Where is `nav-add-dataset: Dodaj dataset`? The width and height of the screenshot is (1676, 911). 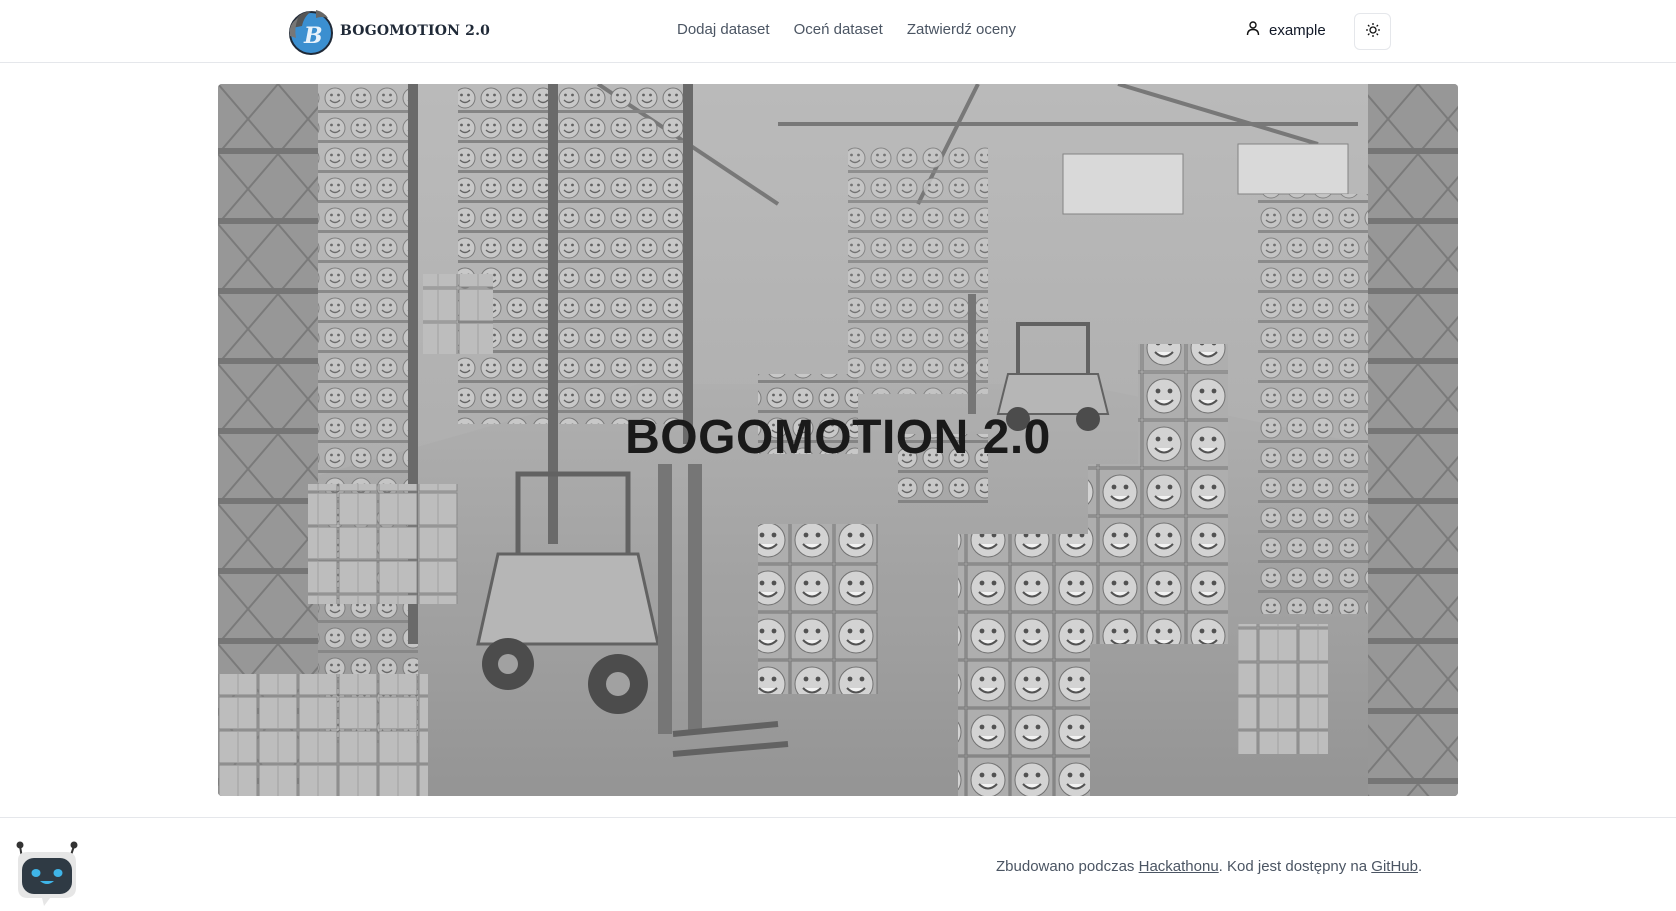
nav-add-dataset: Dodaj dataset is located at coordinates (723, 29).